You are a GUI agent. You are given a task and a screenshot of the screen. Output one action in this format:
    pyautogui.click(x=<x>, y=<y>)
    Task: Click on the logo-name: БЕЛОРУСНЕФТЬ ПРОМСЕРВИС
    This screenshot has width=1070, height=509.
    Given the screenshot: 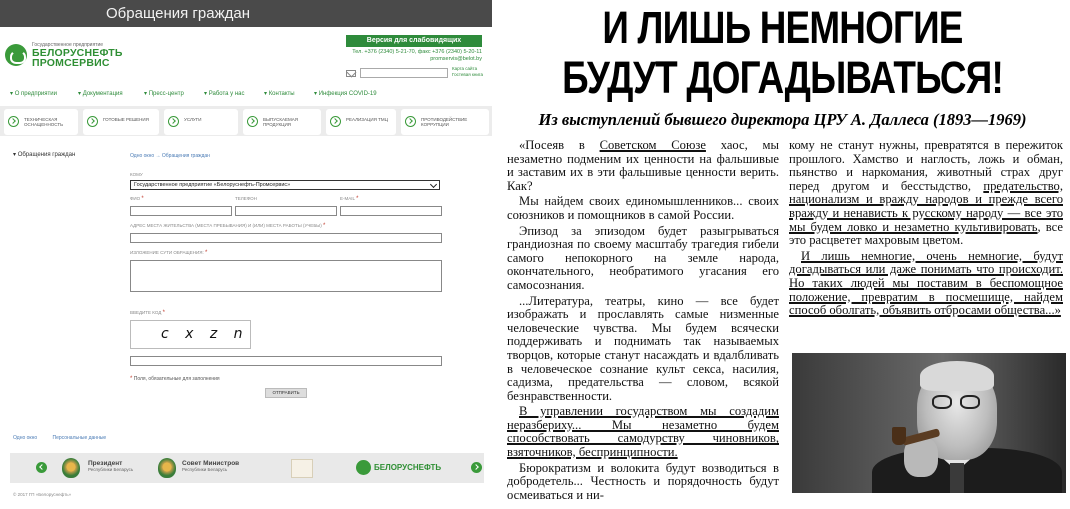 What is the action you would take?
    pyautogui.click(x=77, y=58)
    